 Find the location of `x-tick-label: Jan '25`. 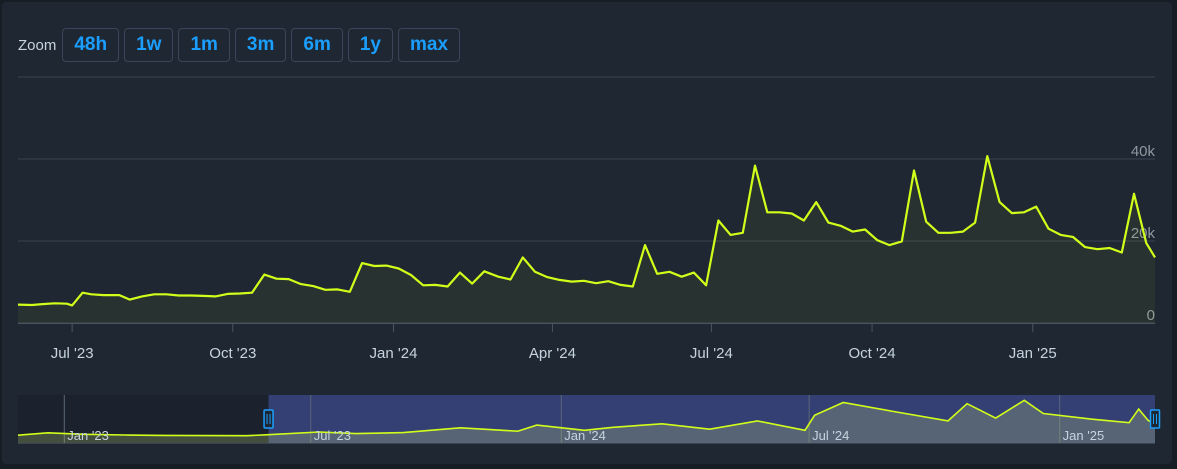

x-tick-label: Jan '25 is located at coordinates (1033, 353).